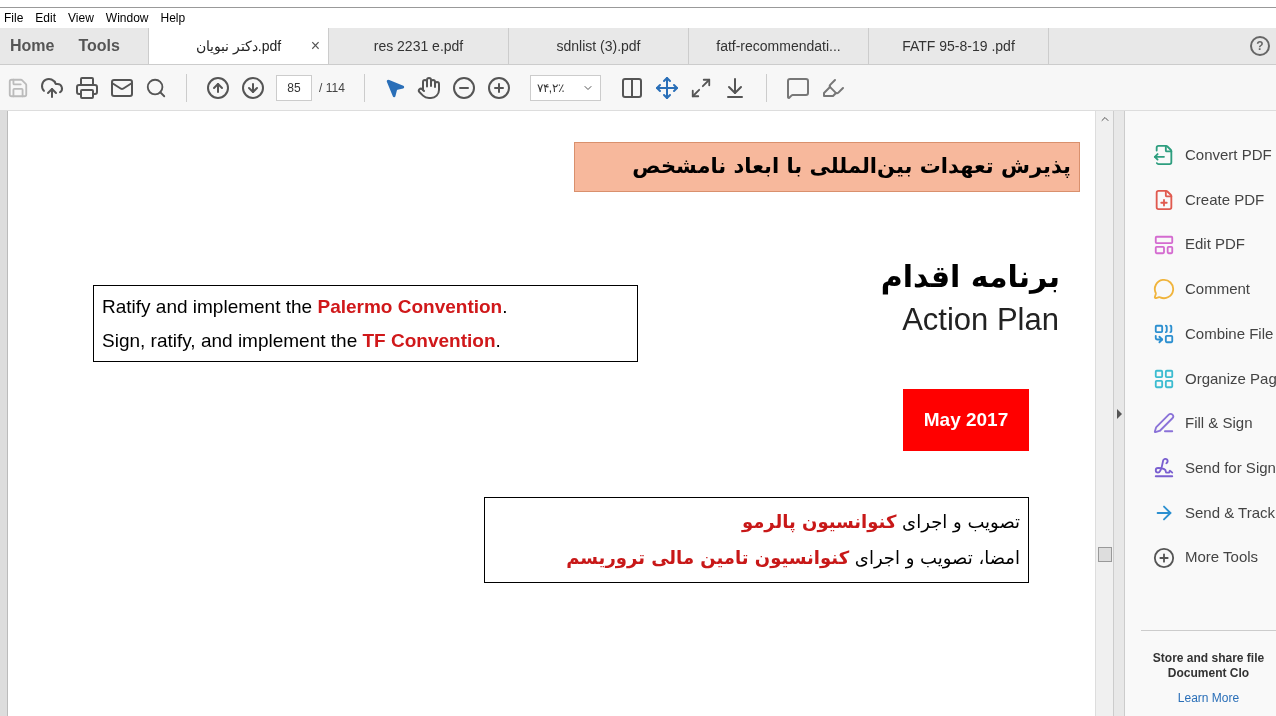  Describe the element at coordinates (52, 87) in the screenshot. I see `upload-icon` at that location.